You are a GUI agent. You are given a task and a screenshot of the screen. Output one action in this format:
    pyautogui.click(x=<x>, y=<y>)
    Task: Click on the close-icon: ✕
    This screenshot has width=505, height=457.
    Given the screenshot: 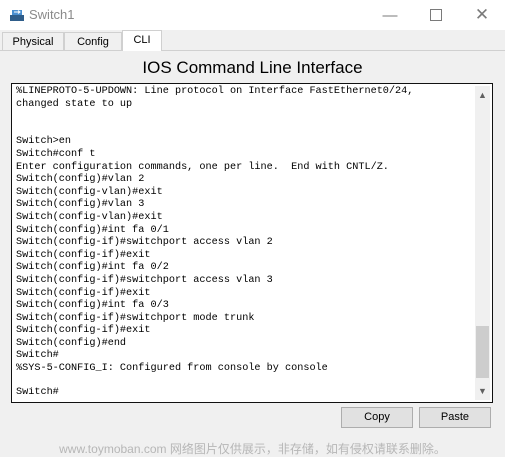 What is the action you would take?
    pyautogui.click(x=482, y=14)
    